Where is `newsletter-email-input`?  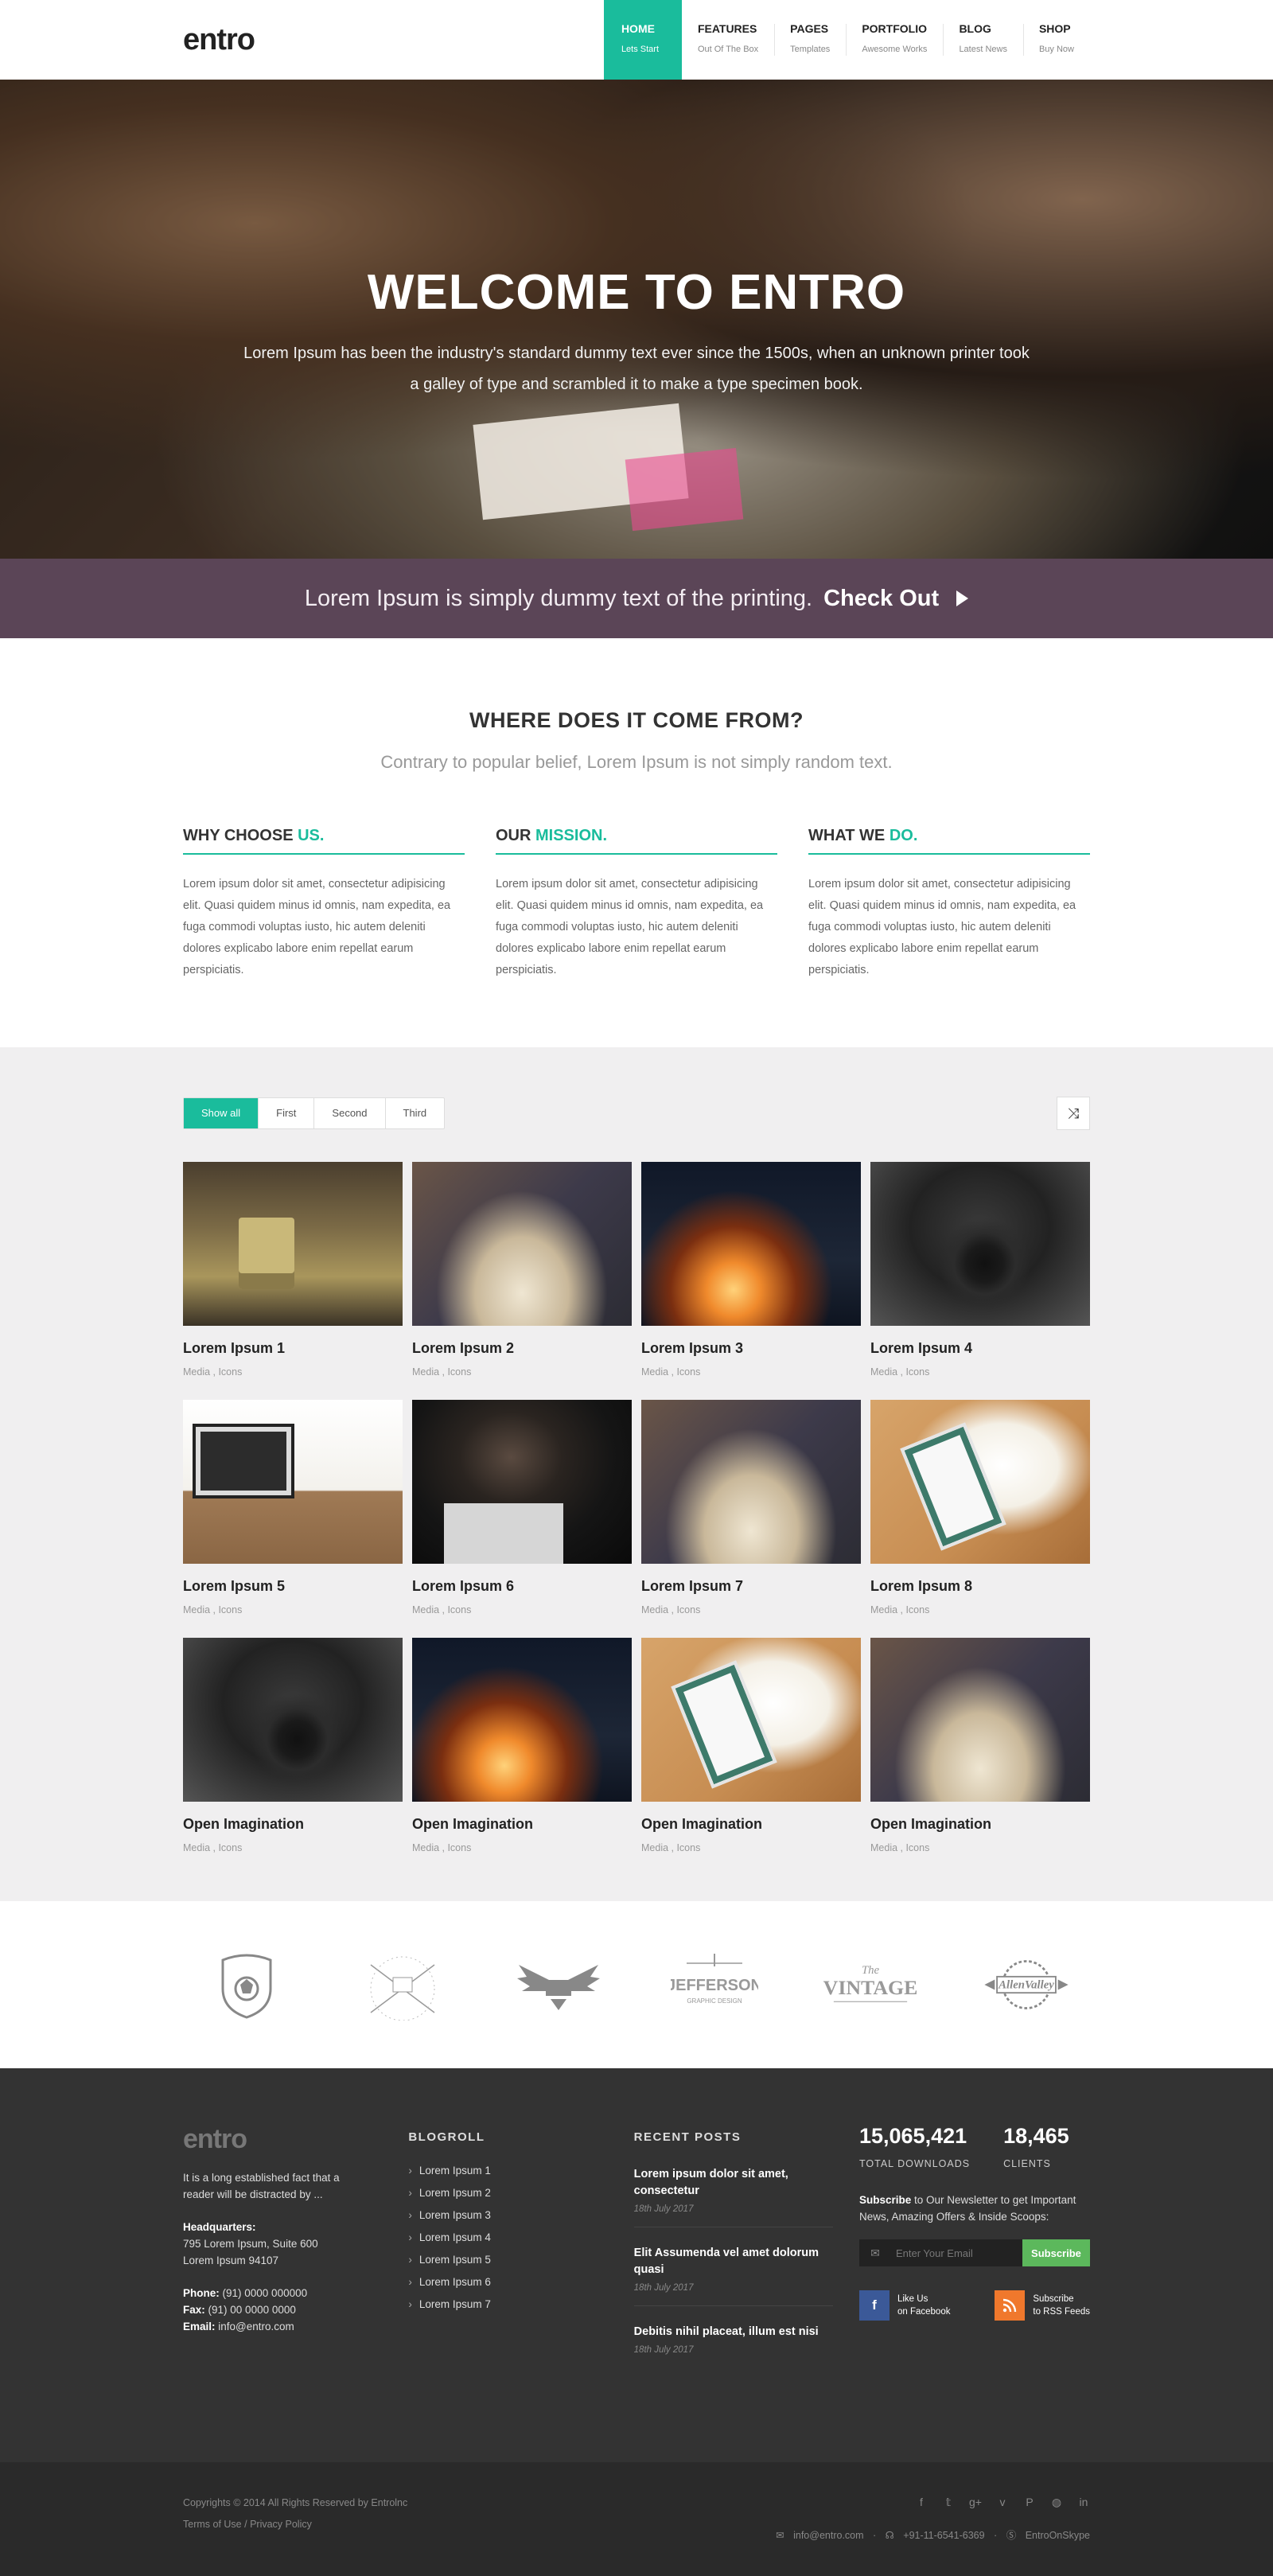
newsletter-email-input is located at coordinates (956, 2252).